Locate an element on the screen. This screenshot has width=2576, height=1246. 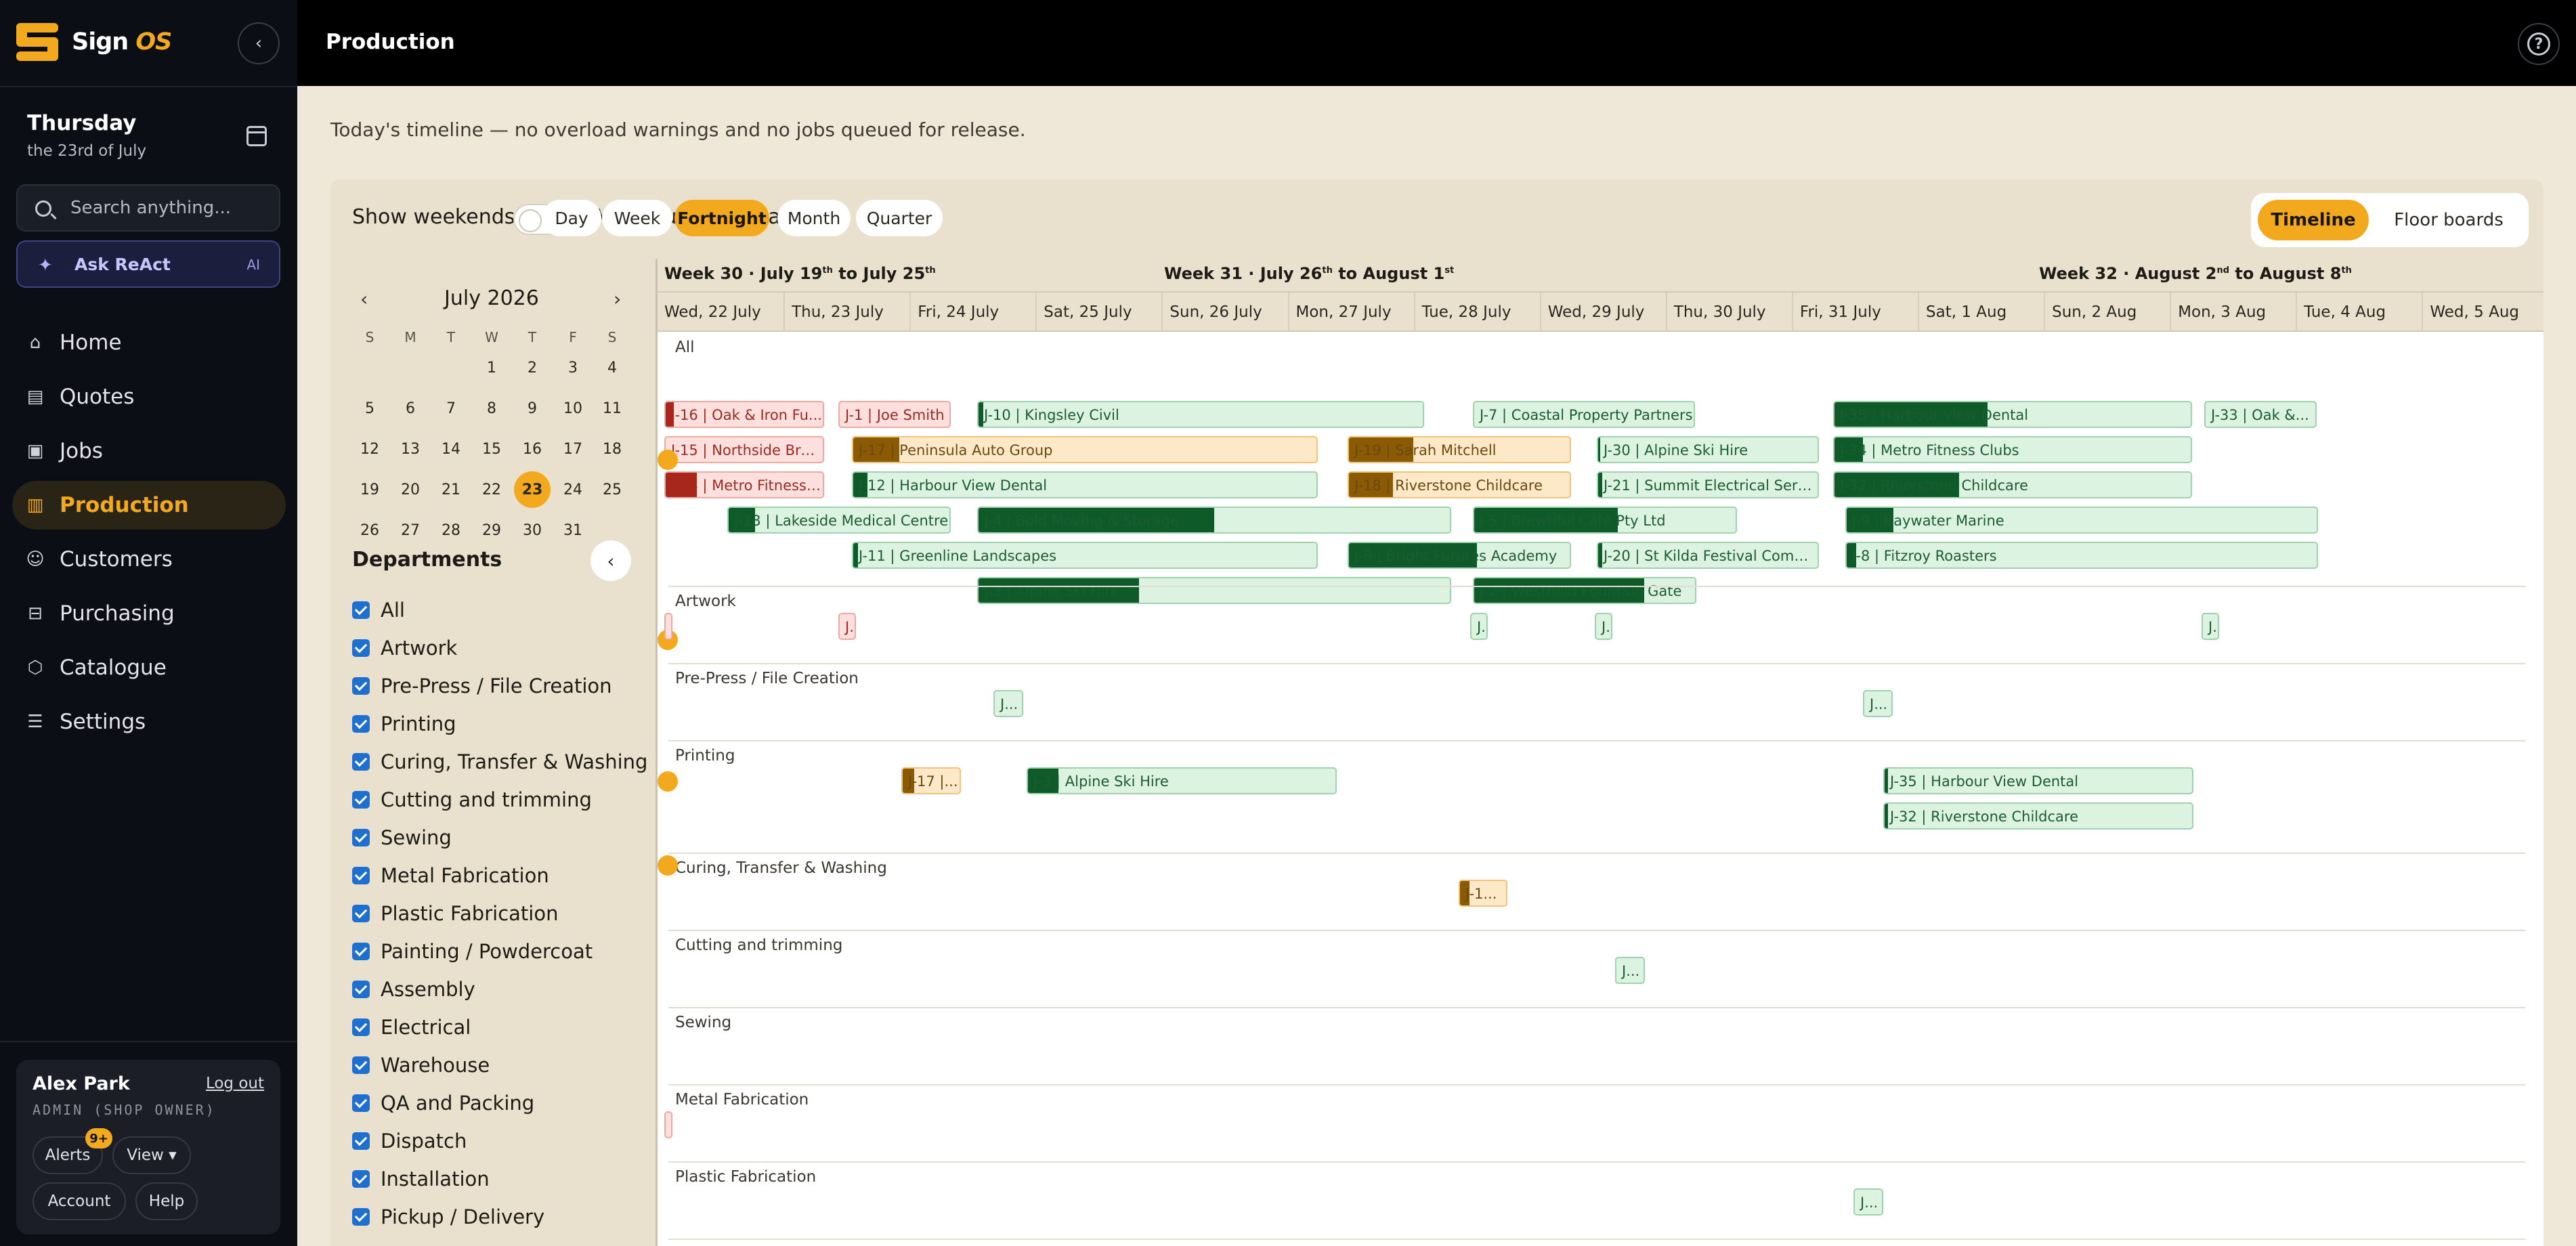
job-bar: J-35 | Harbour View Dental is located at coordinates (2012, 414).